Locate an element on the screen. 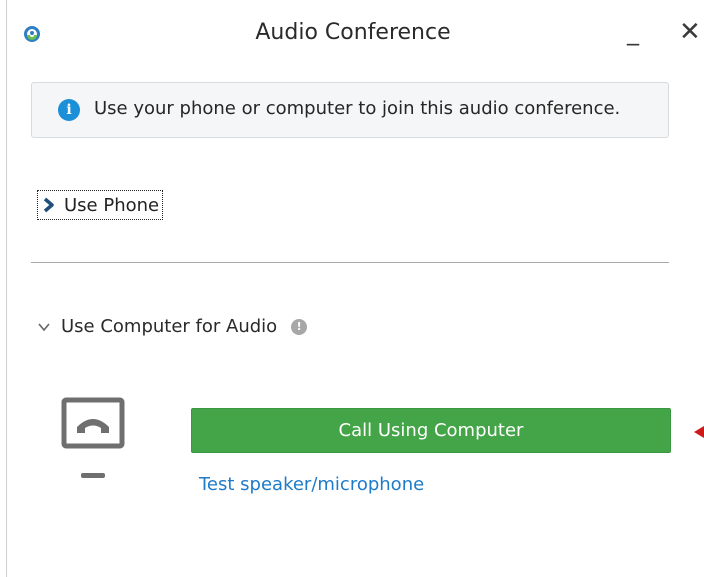  use-phone-label: Use Phone is located at coordinates (112, 205).